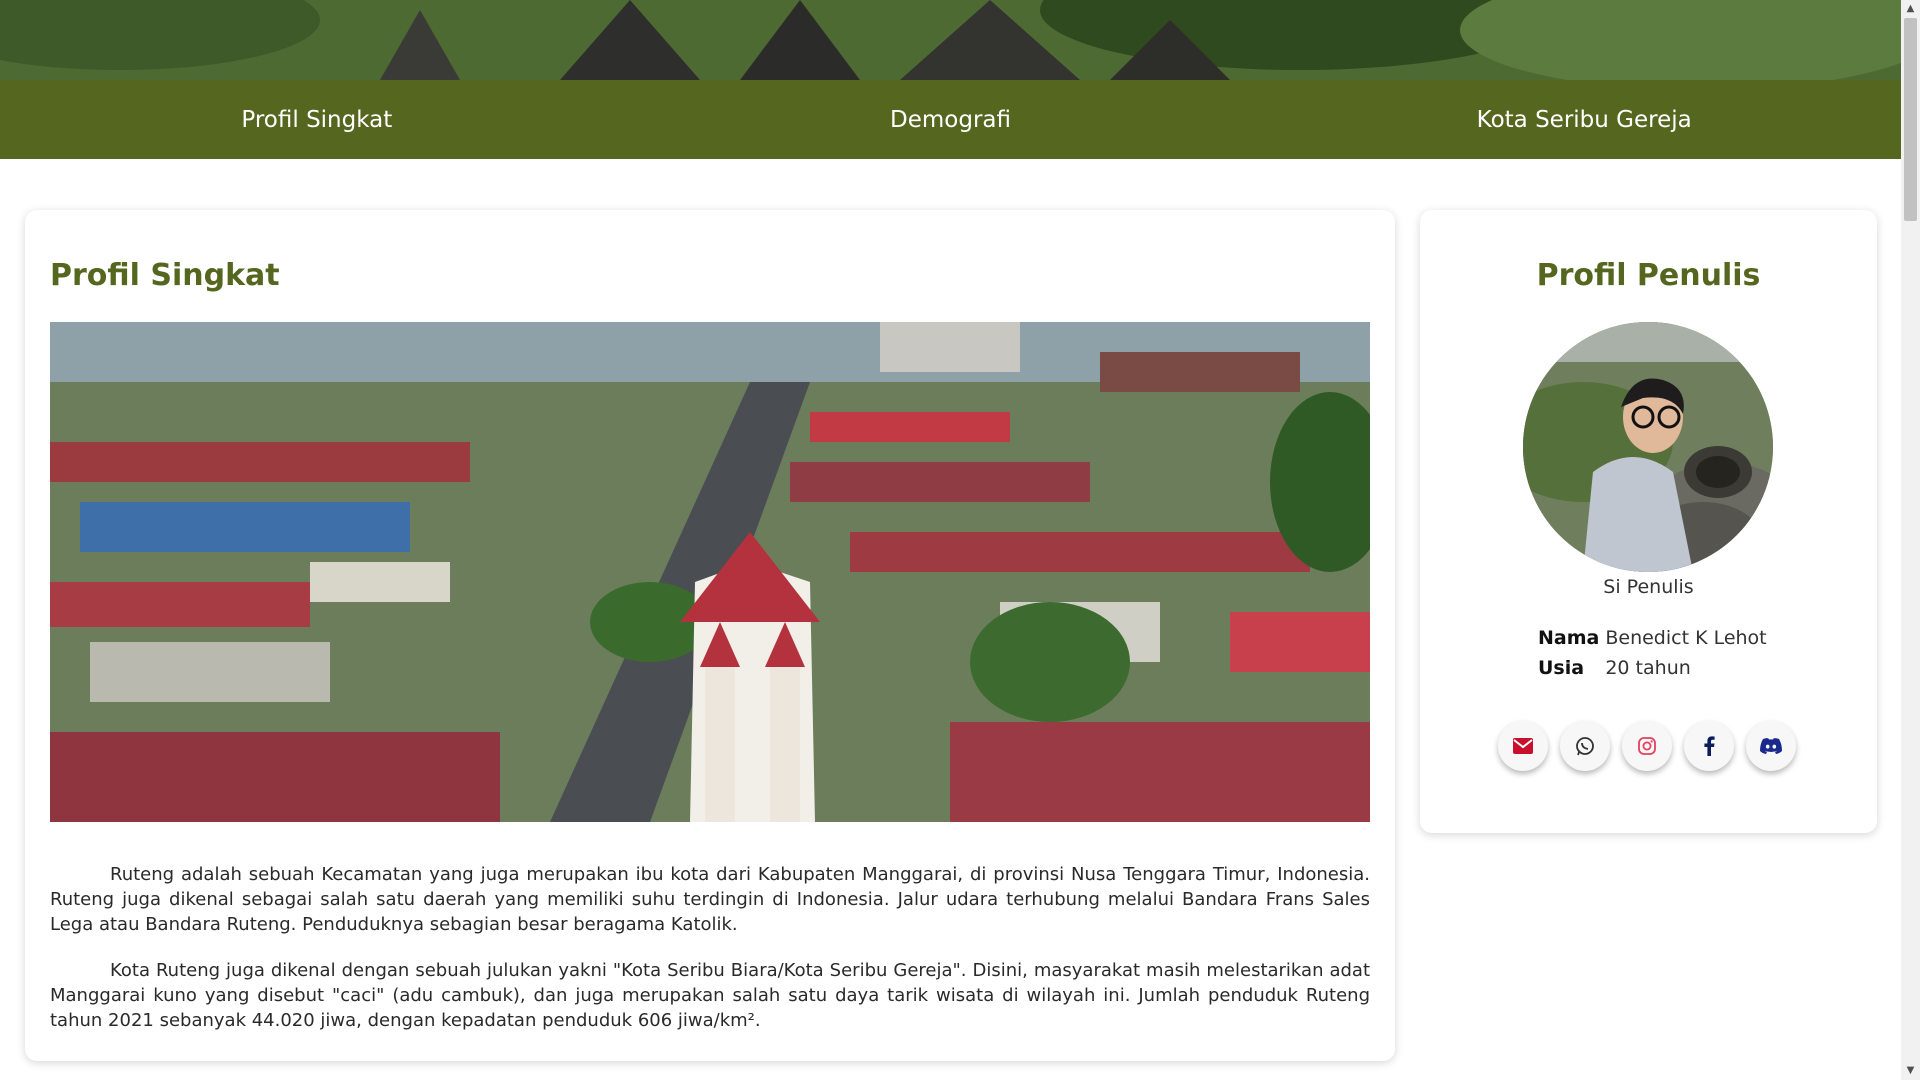  What do you see at coordinates (1910, 540) in the screenshot?
I see `page-scrollbar: ▲ ▼` at bounding box center [1910, 540].